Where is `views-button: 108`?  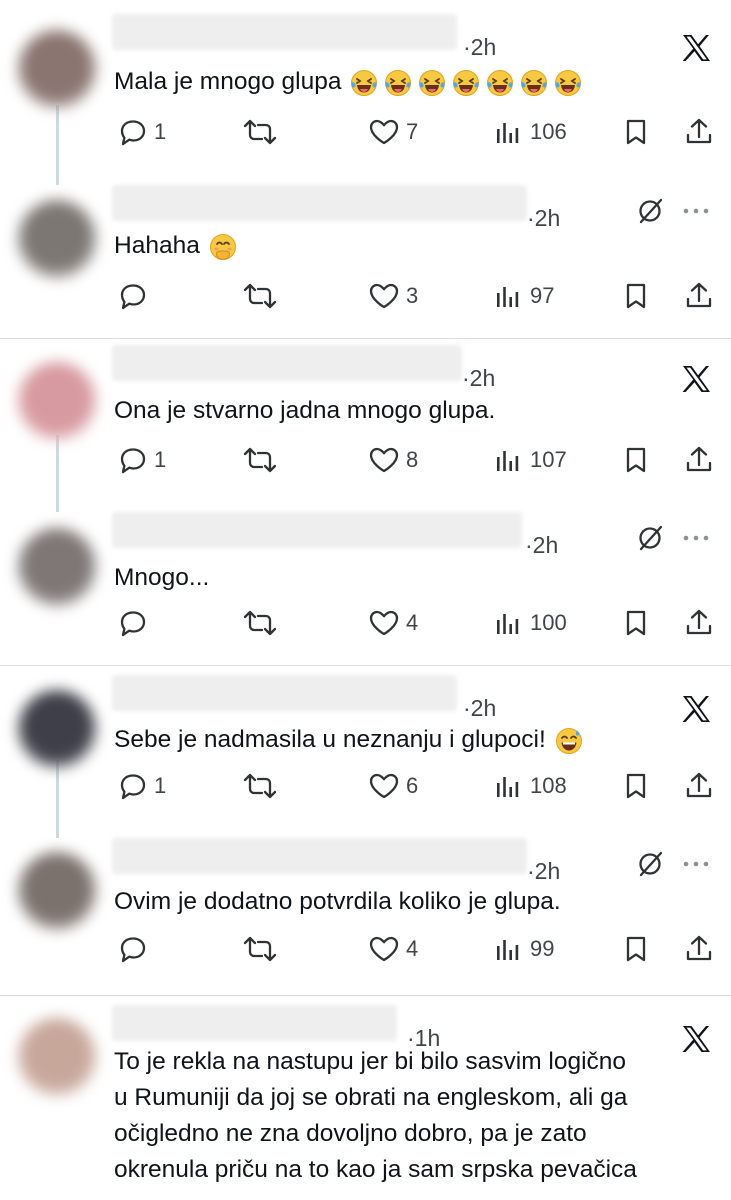
views-button: 108 is located at coordinates (530, 786).